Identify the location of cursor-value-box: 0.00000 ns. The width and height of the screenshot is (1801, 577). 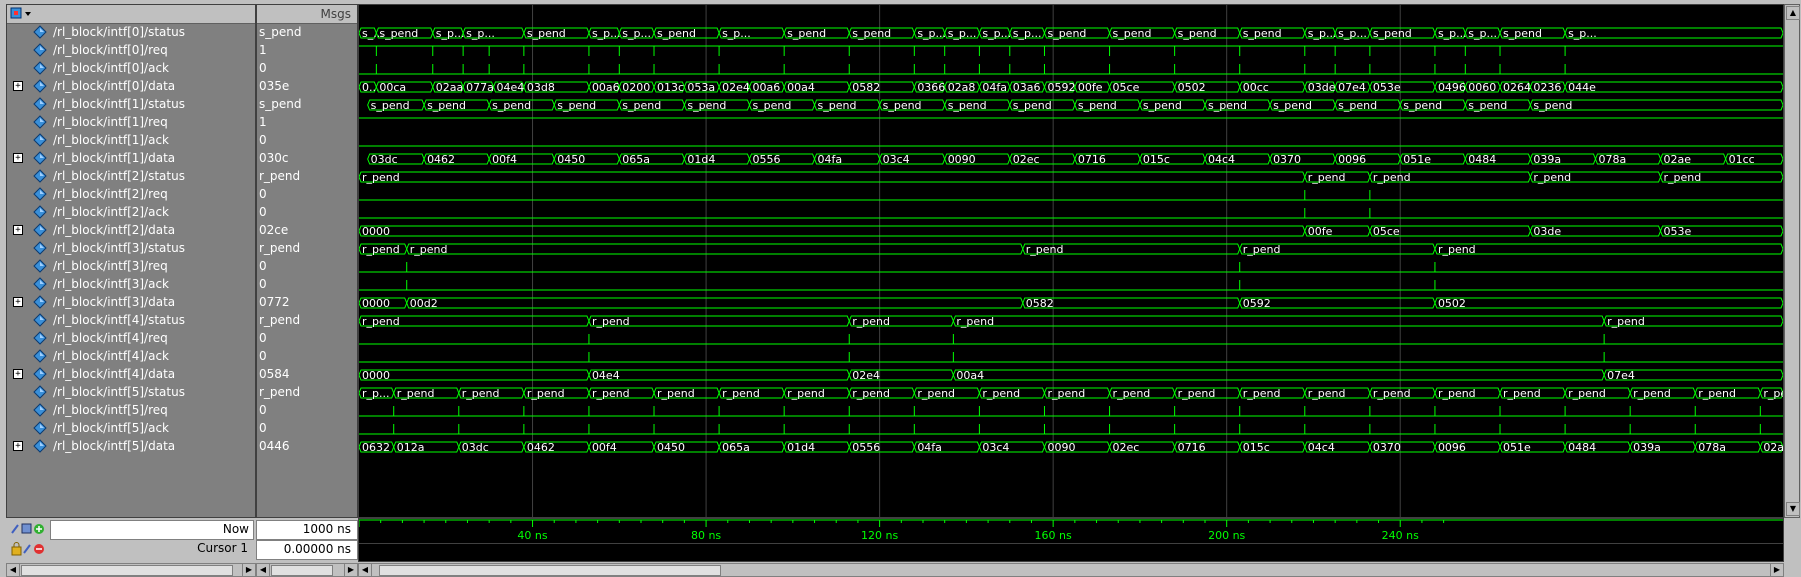
(307, 550).